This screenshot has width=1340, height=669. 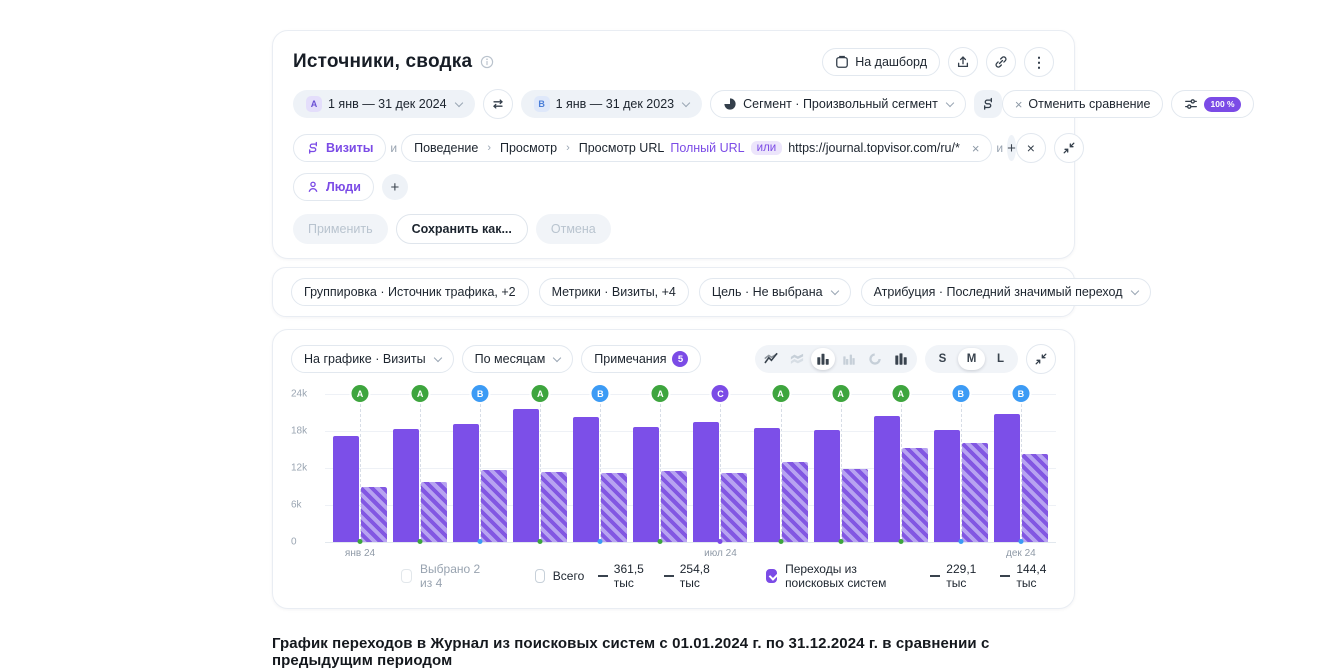 What do you see at coordinates (963, 62) in the screenshot?
I see `export-button` at bounding box center [963, 62].